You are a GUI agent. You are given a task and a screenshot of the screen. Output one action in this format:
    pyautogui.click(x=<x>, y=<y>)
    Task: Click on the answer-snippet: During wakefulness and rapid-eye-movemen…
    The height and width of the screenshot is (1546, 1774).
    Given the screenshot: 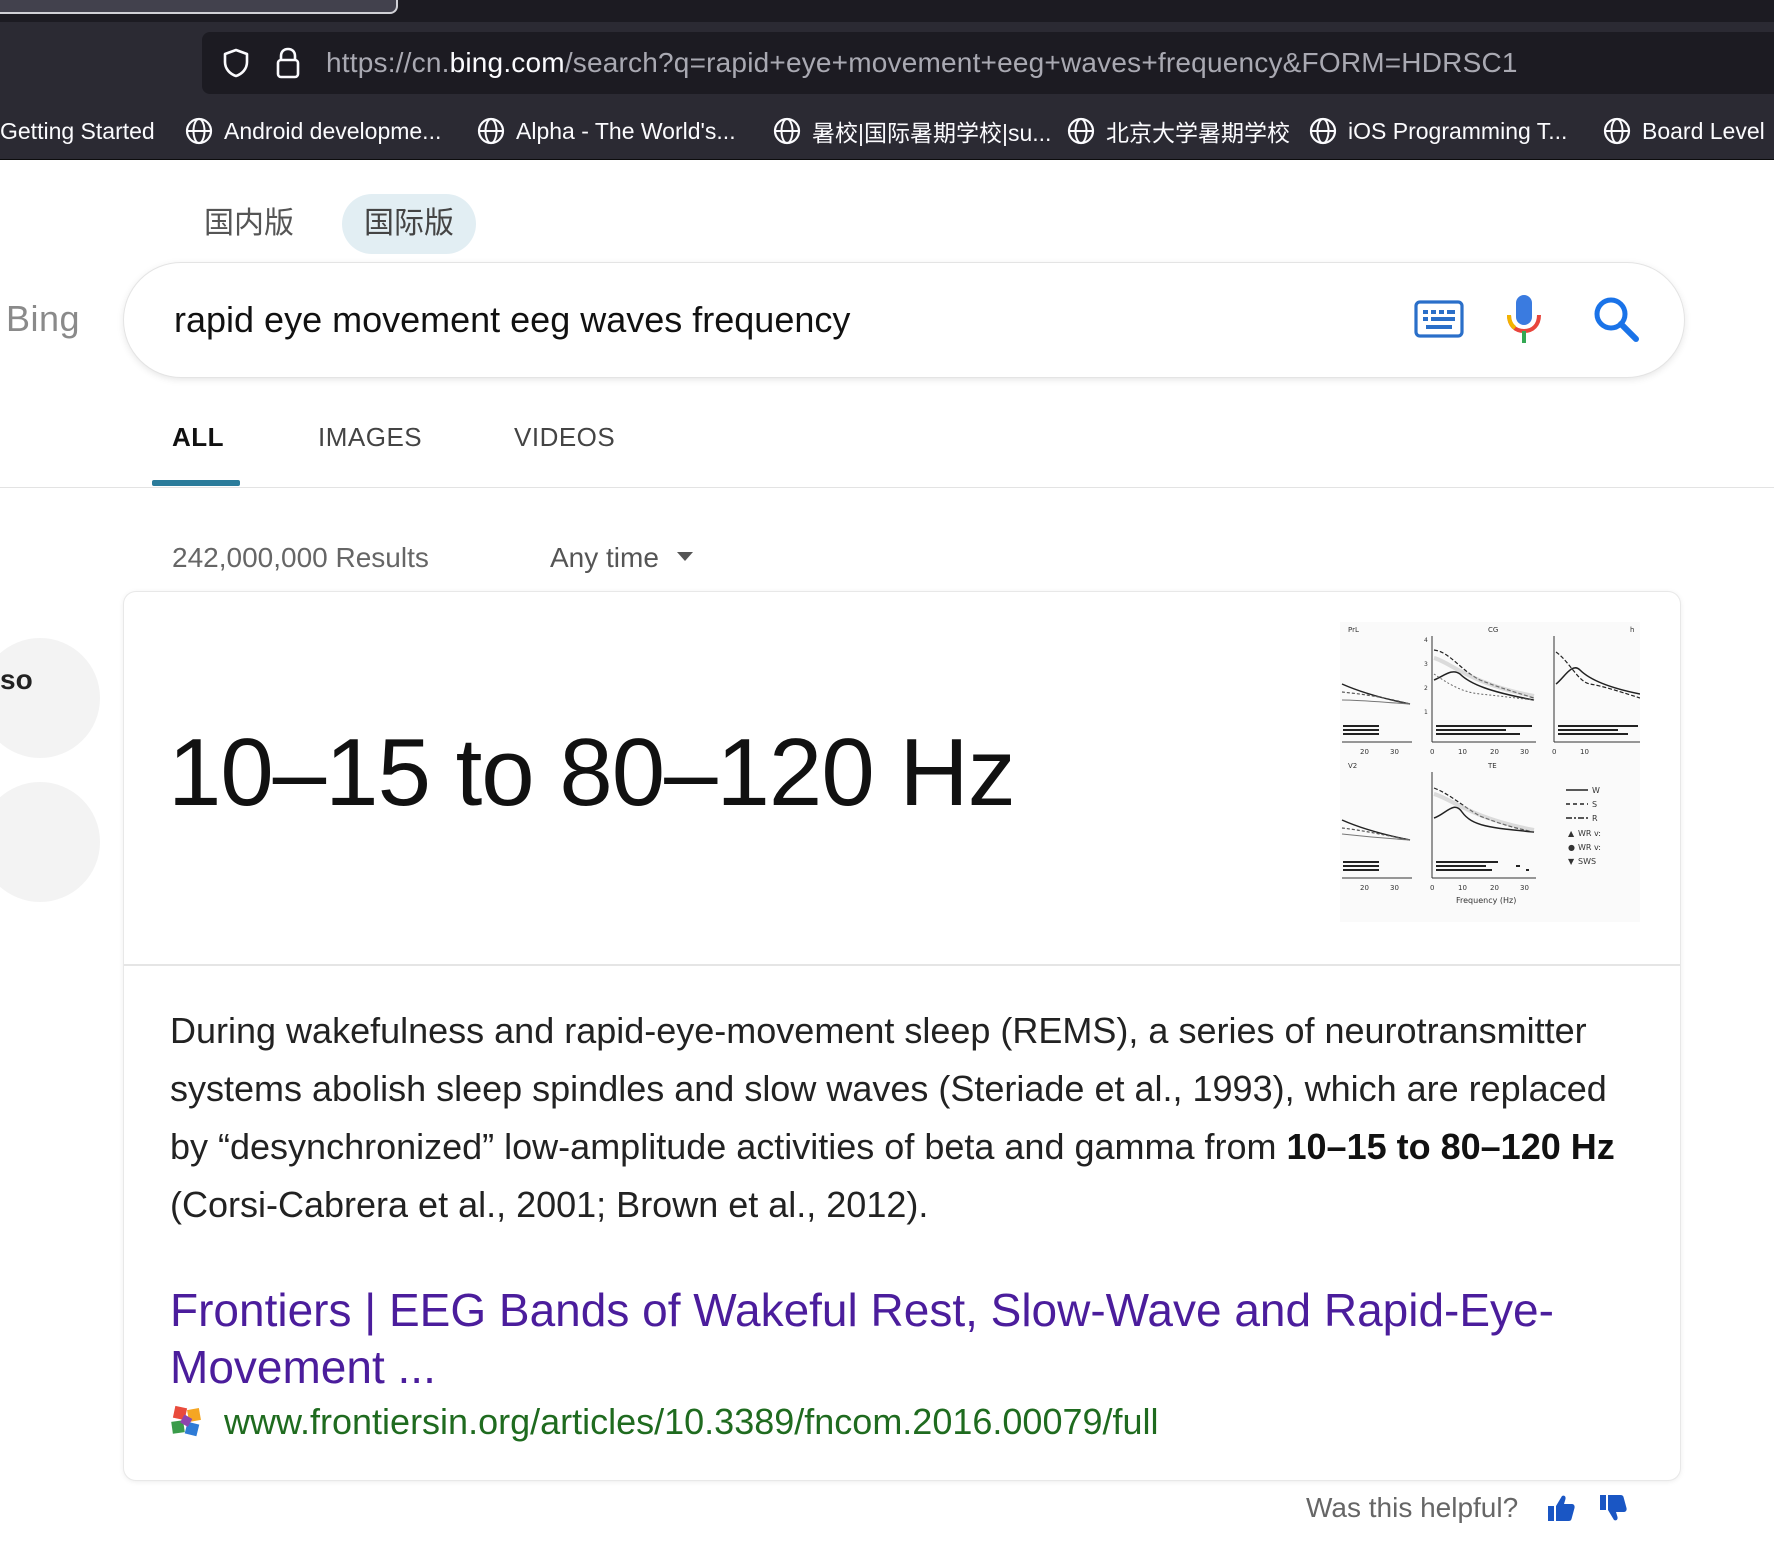 What is the action you would take?
    pyautogui.click(x=910, y=1118)
    